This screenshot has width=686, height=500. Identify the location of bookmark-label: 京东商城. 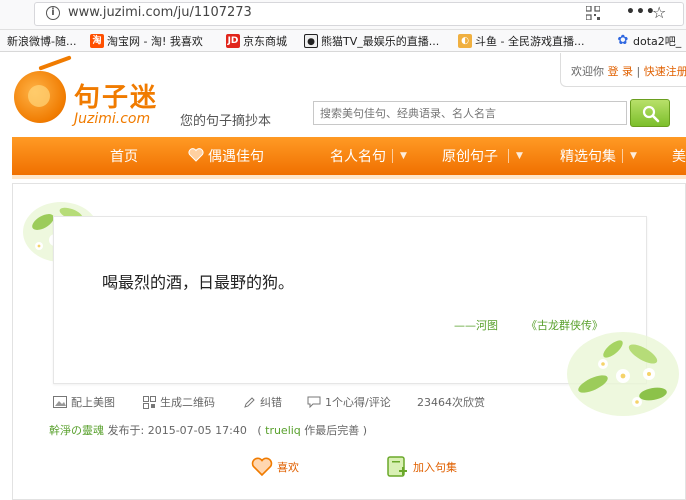
(265, 41).